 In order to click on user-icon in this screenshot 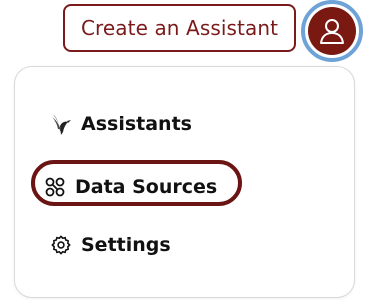, I will do `click(332, 31)`.